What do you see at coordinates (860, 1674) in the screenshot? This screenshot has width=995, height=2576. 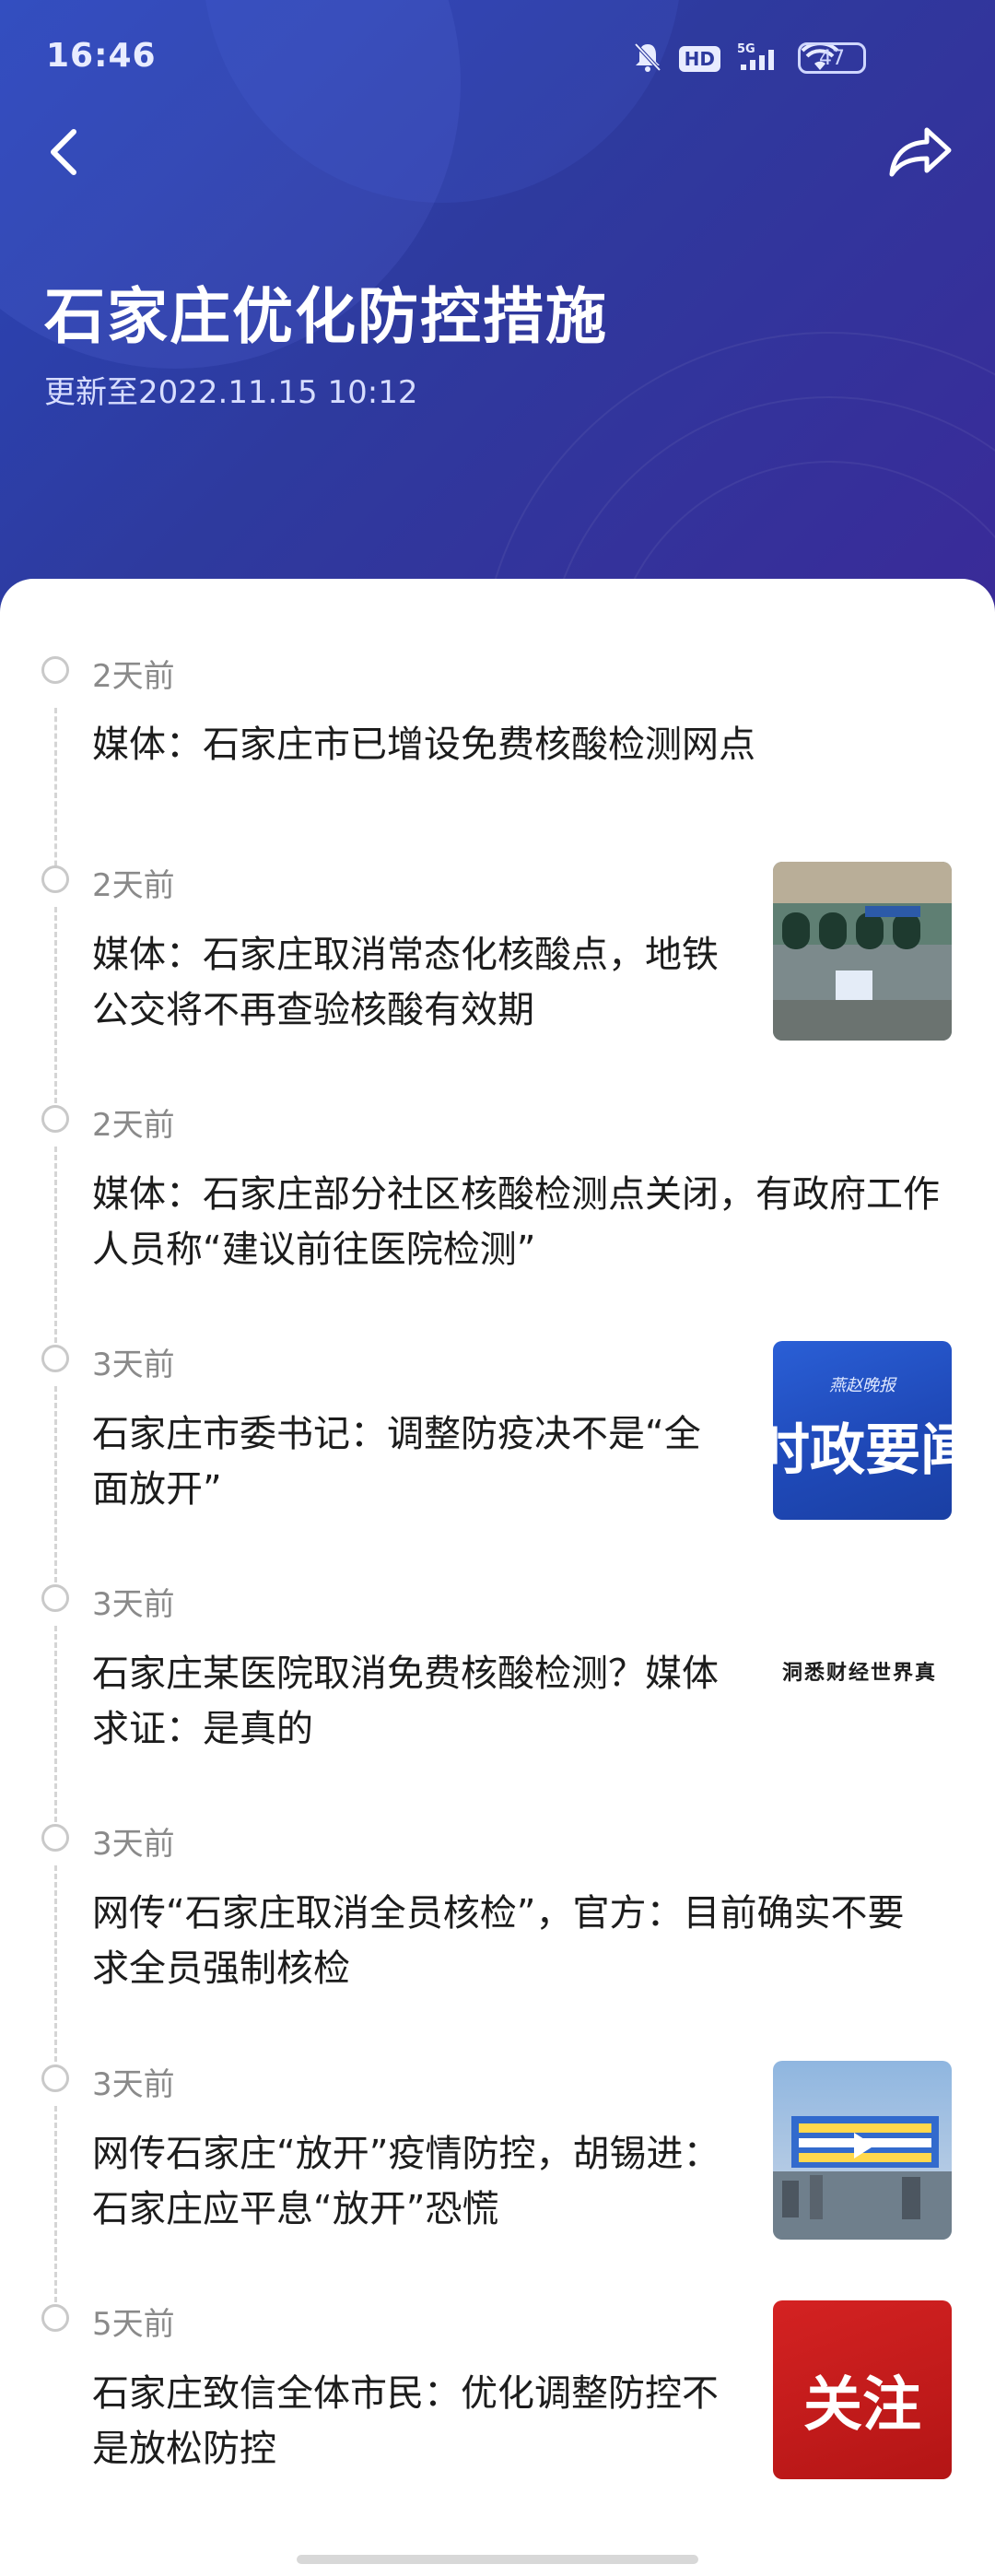 I see `thumb-text: 洞悉财经世界真` at bounding box center [860, 1674].